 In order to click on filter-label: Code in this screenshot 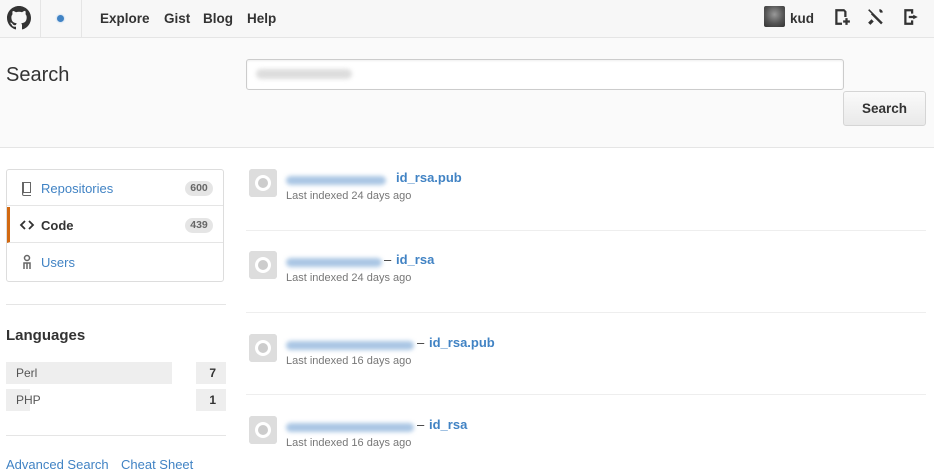, I will do `click(57, 225)`.